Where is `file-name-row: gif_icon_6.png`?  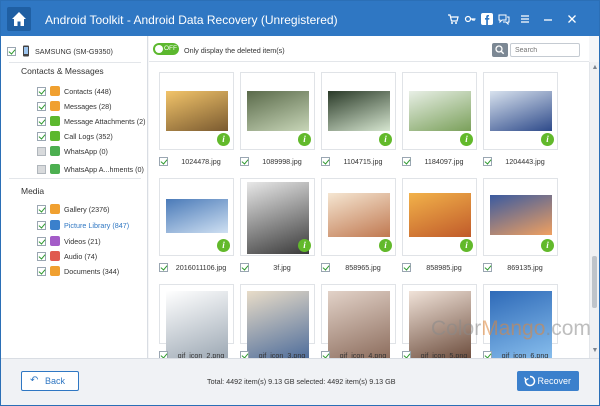 file-name-row: gif_icon_6.png is located at coordinates (520, 354).